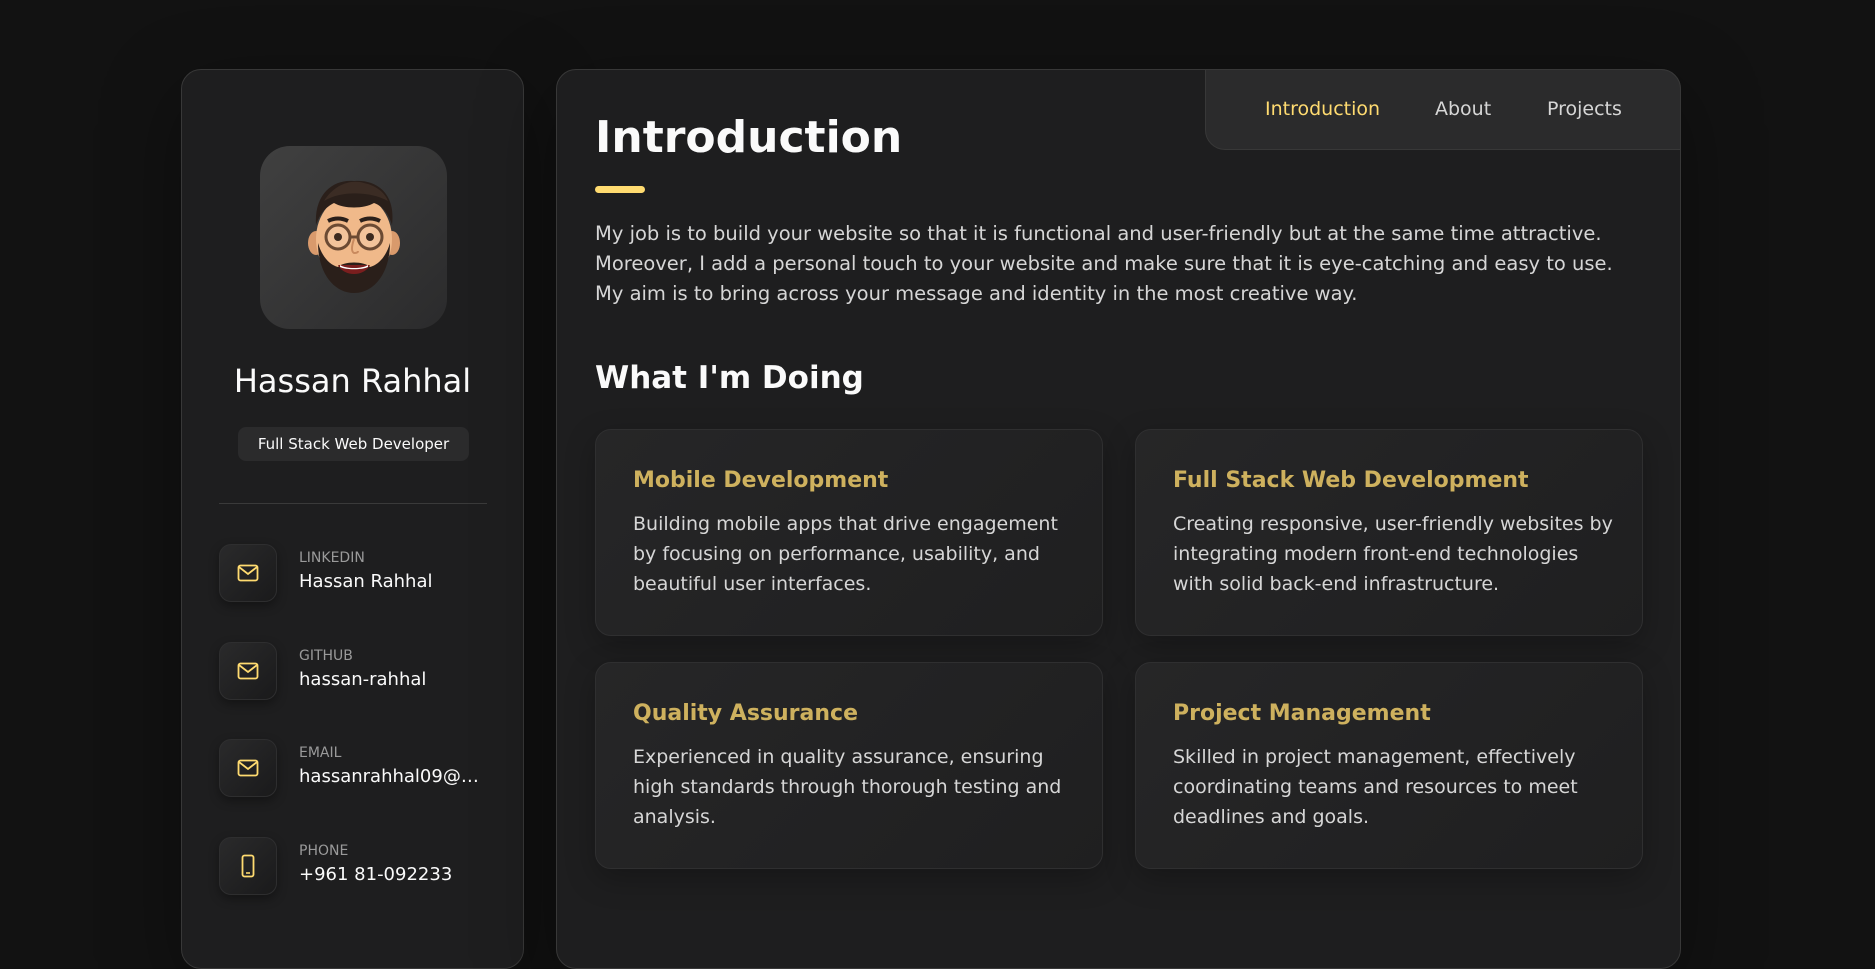 This screenshot has width=1875, height=969. Describe the element at coordinates (1584, 109) in the screenshot. I see `nav-projects: Projects` at that location.